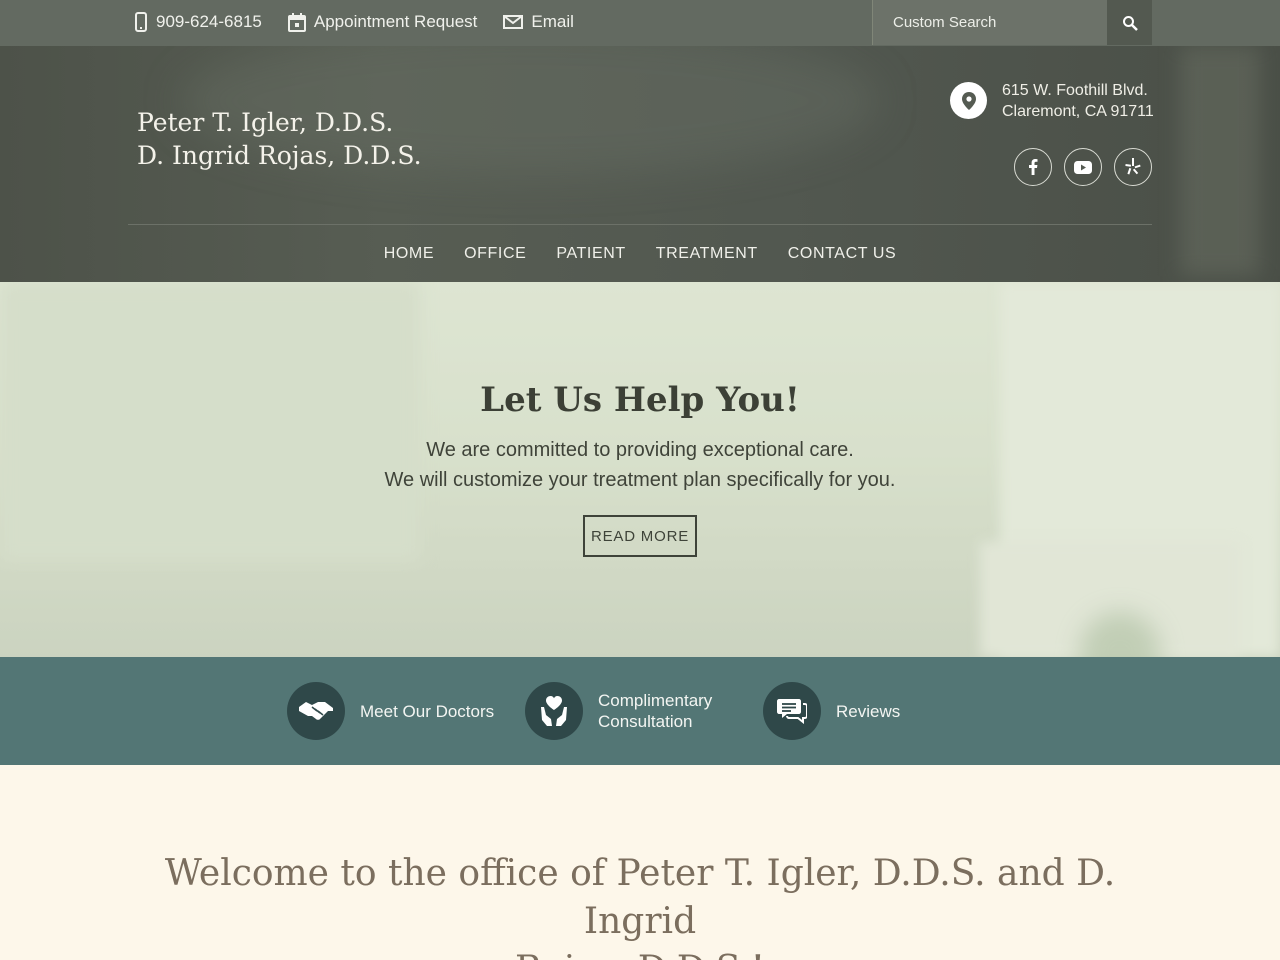  Describe the element at coordinates (552, 21) in the screenshot. I see `email-label: Email` at that location.